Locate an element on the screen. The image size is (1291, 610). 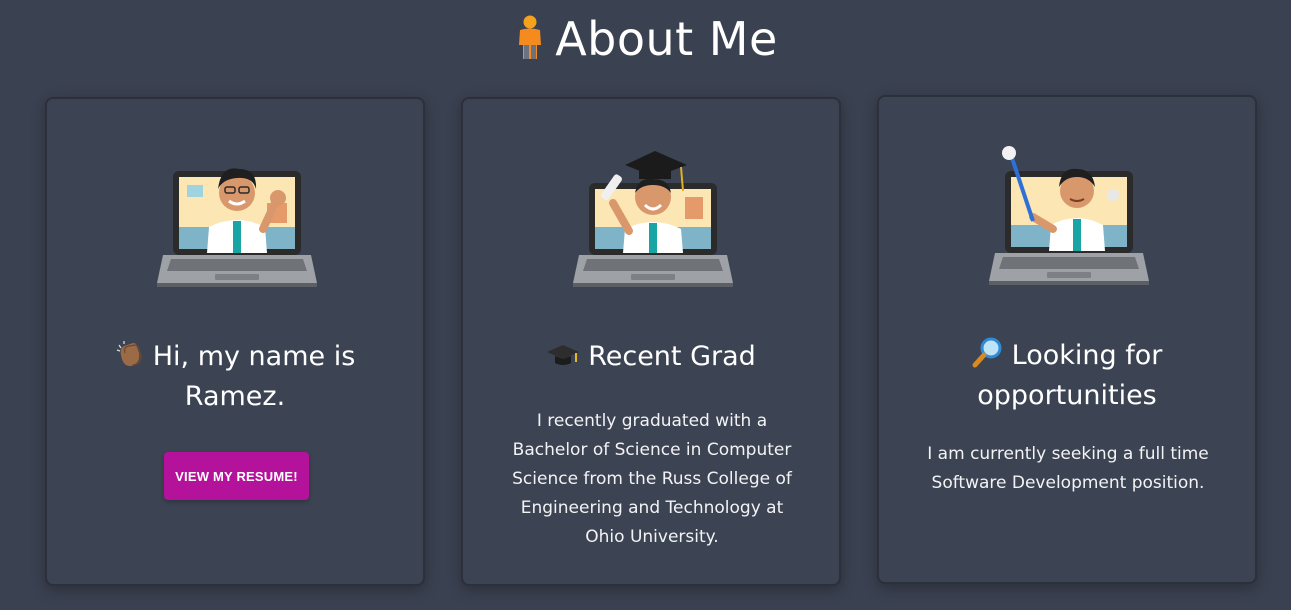
opportunities-heading: Looking for opportunities is located at coordinates (1067, 375).